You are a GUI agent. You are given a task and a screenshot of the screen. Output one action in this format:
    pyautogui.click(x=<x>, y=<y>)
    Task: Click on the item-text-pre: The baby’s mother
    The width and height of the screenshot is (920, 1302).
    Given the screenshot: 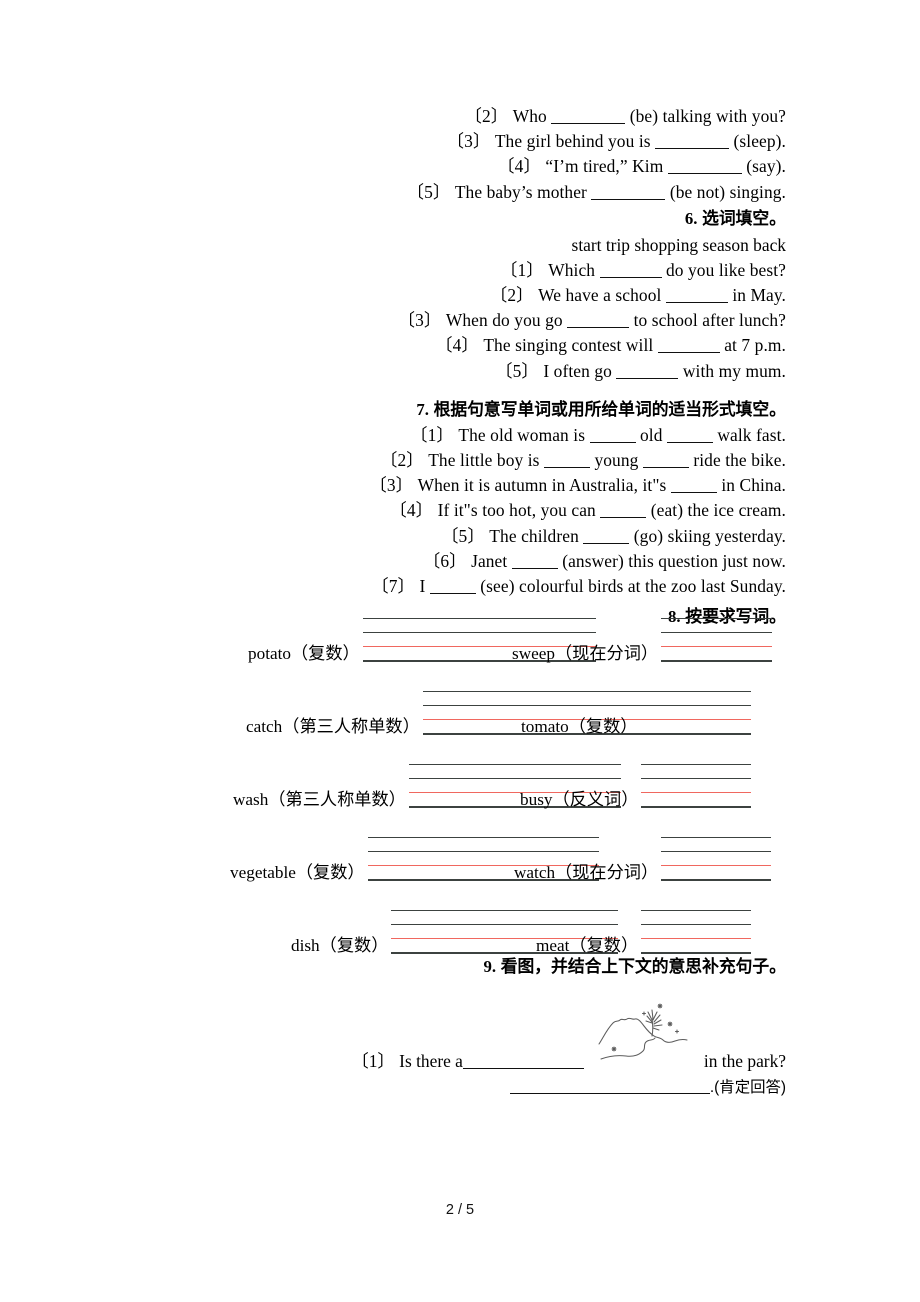 What is the action you would take?
    pyautogui.click(x=523, y=191)
    